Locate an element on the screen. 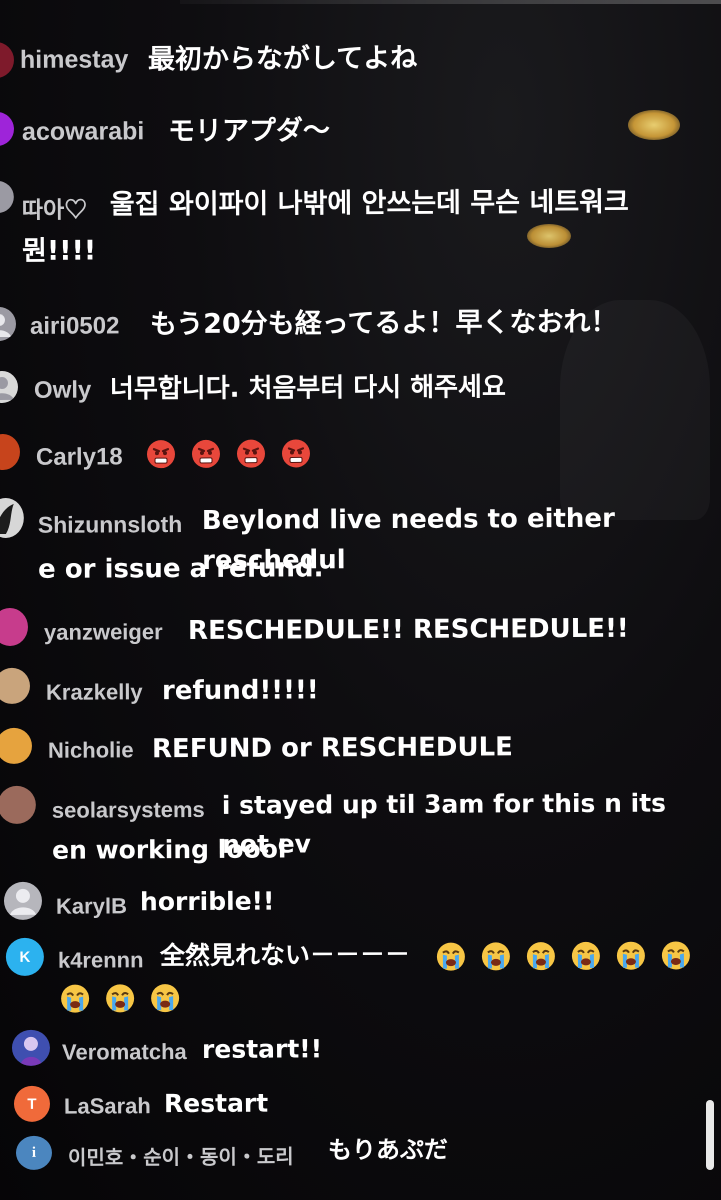 This screenshot has width=721, height=1200. chat-message-text-continued: e or issue a refund. is located at coordinates (181, 569).